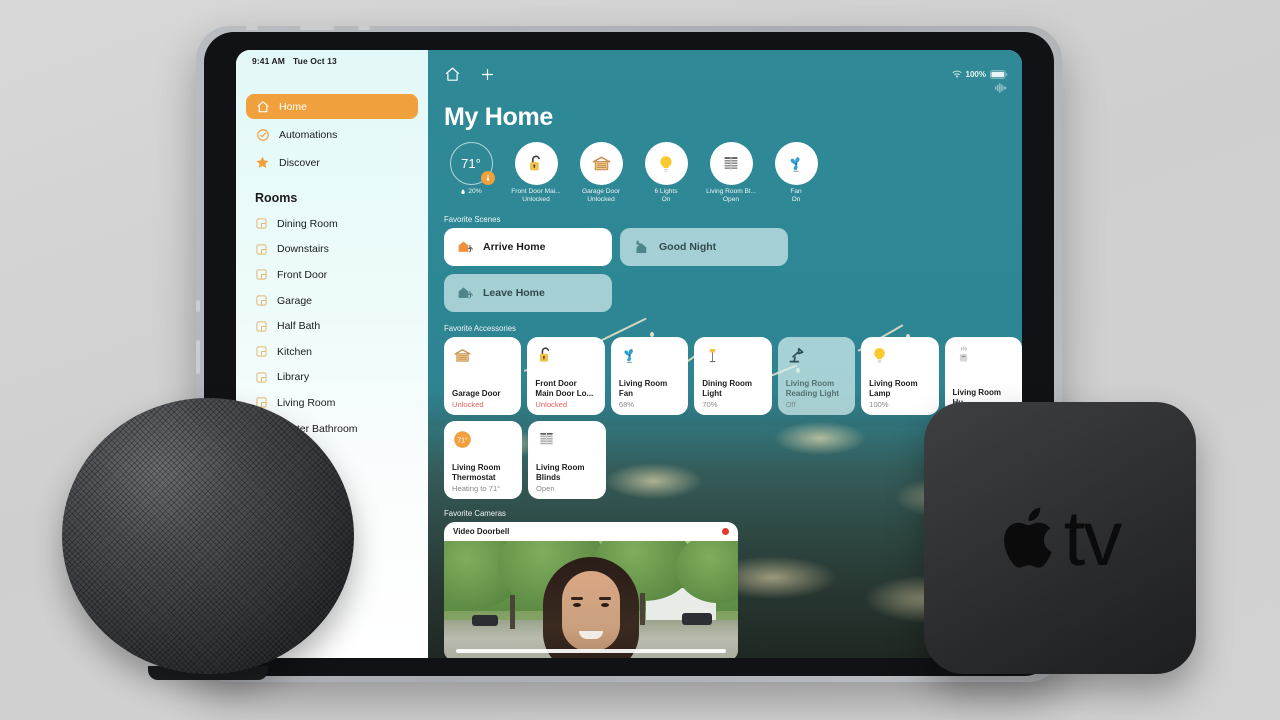 The height and width of the screenshot is (720, 1280). I want to click on favorite-scenes-header: Favorite Scenes, so click(472, 220).